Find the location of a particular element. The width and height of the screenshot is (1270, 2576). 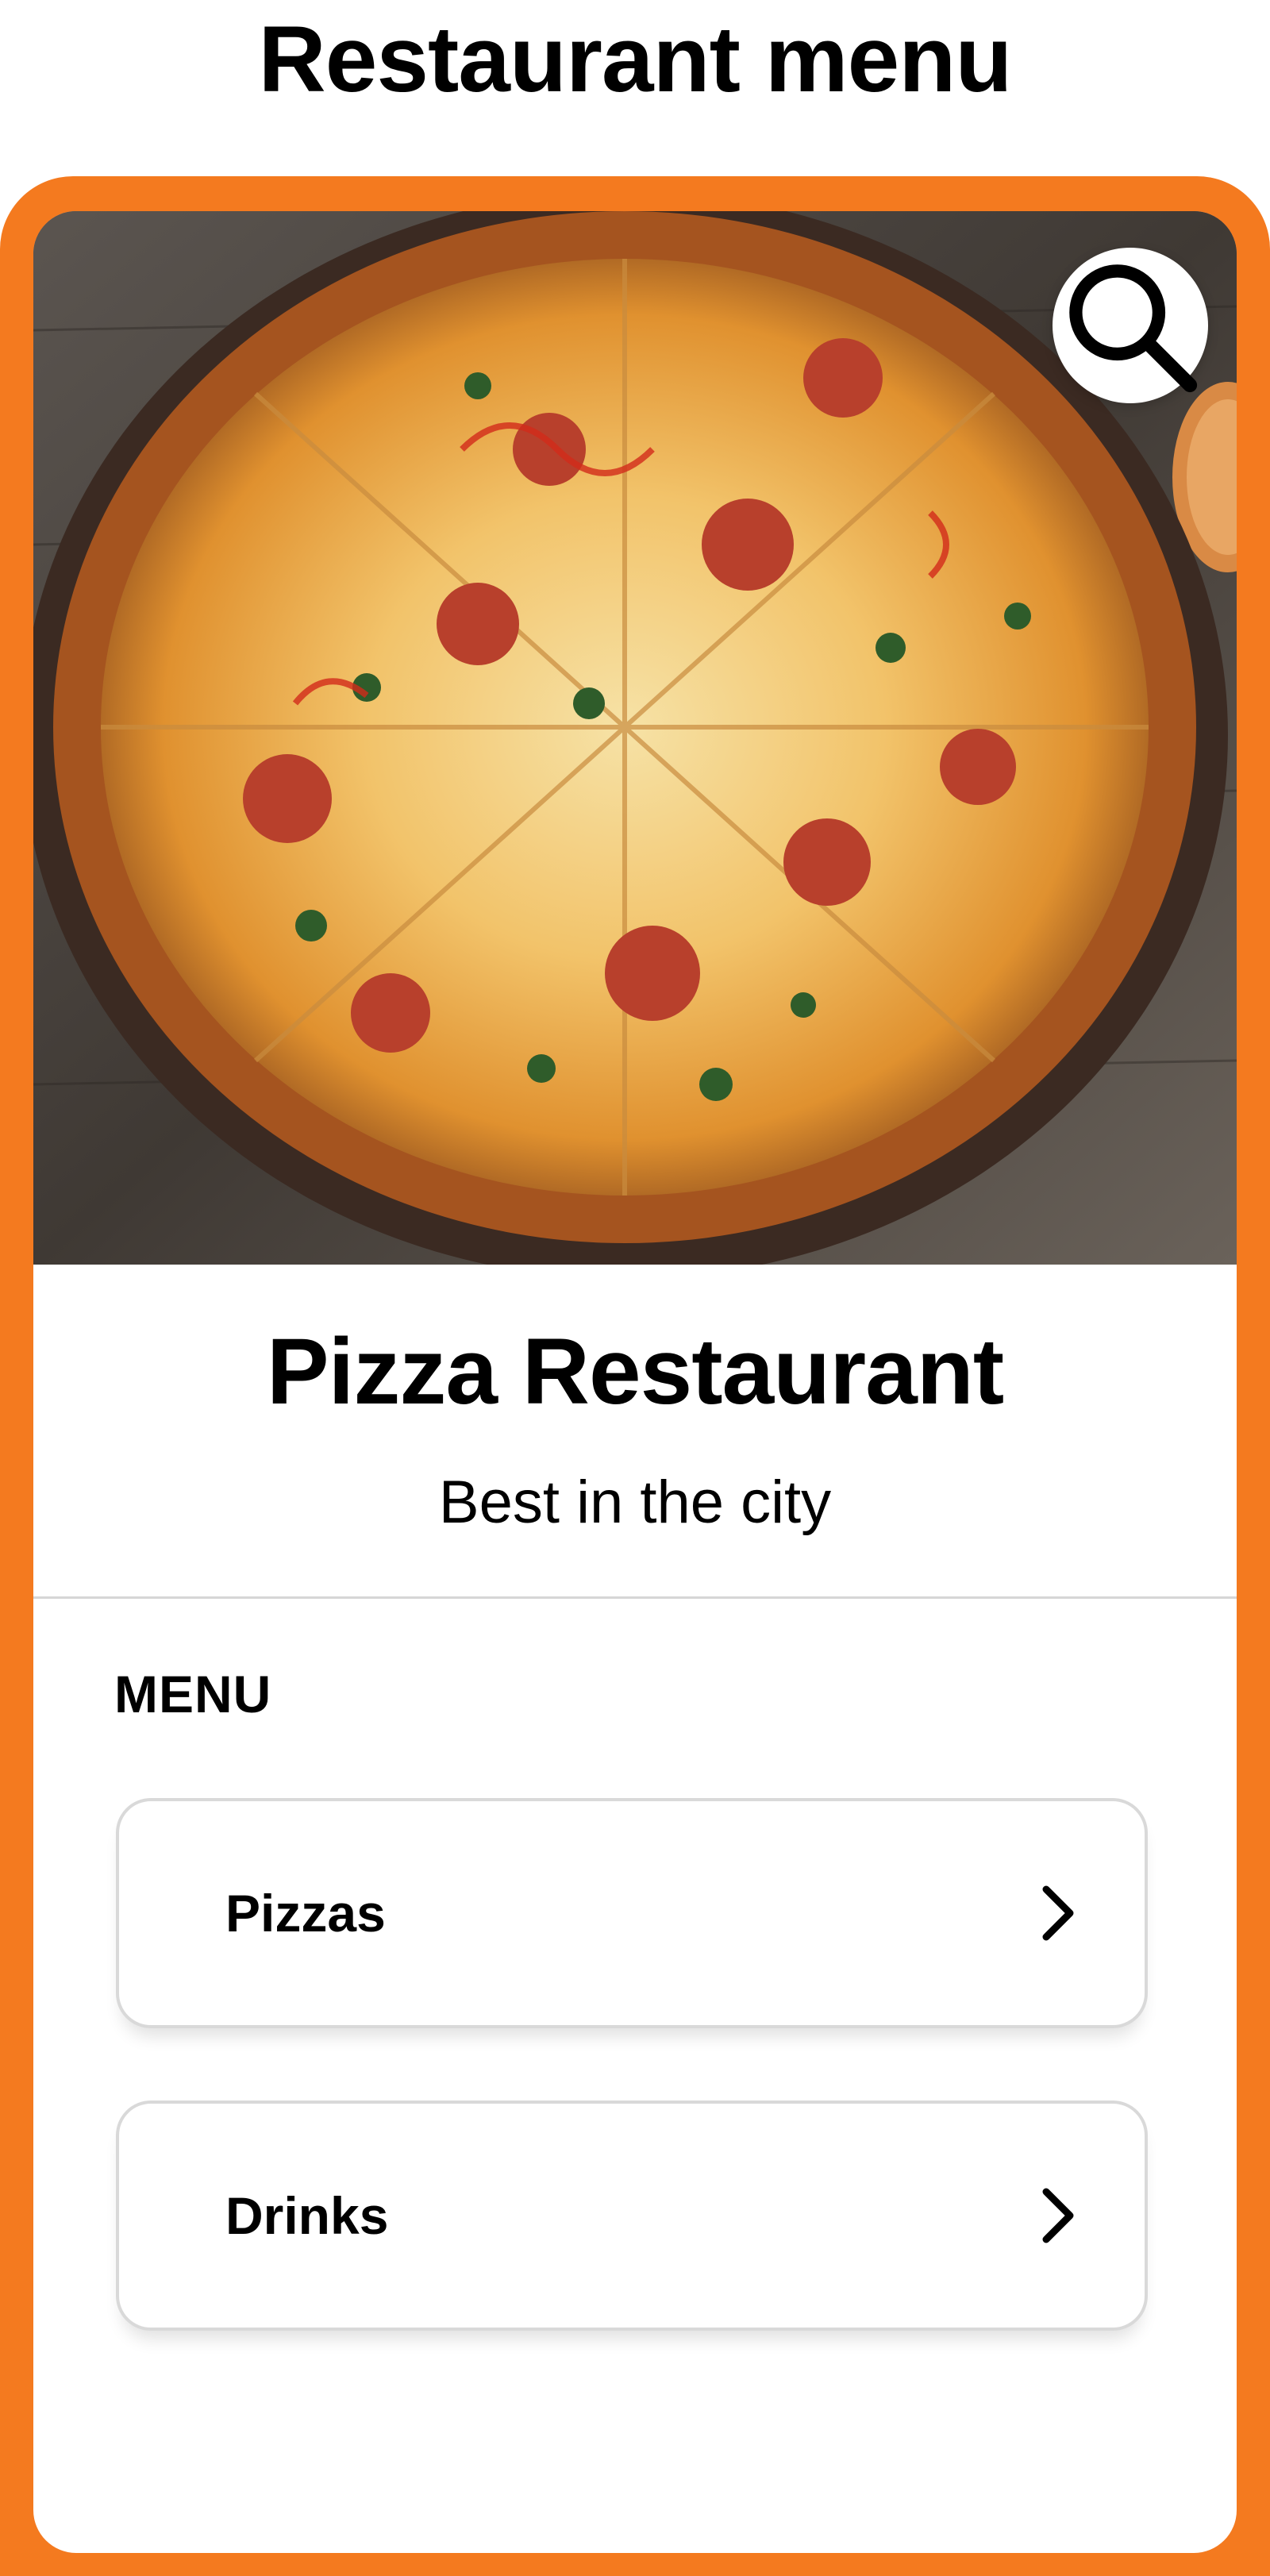

menu-item-pizzas: Pizzas is located at coordinates (632, 1913).